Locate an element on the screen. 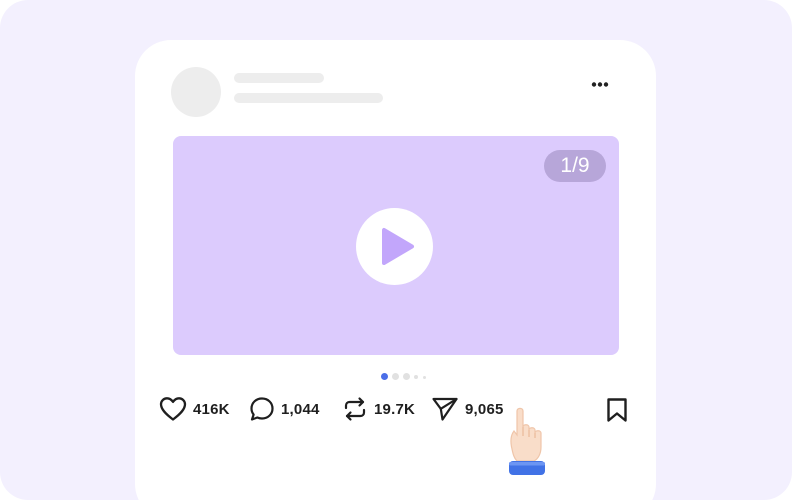 Image resolution: width=792 pixels, height=500 pixels. play-icon is located at coordinates (398, 246).